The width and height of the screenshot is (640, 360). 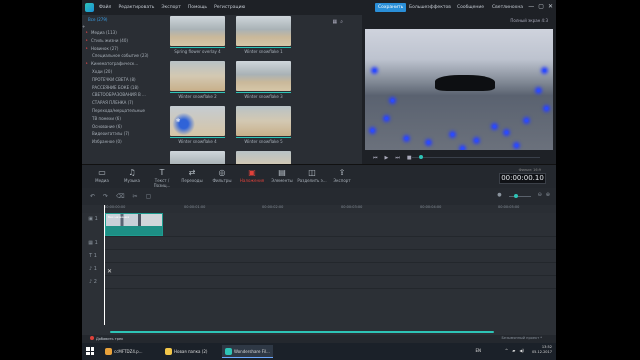 What do you see at coordinates (282, 175) in the screenshot?
I see `tool-button: ▤ Элементы` at bounding box center [282, 175].